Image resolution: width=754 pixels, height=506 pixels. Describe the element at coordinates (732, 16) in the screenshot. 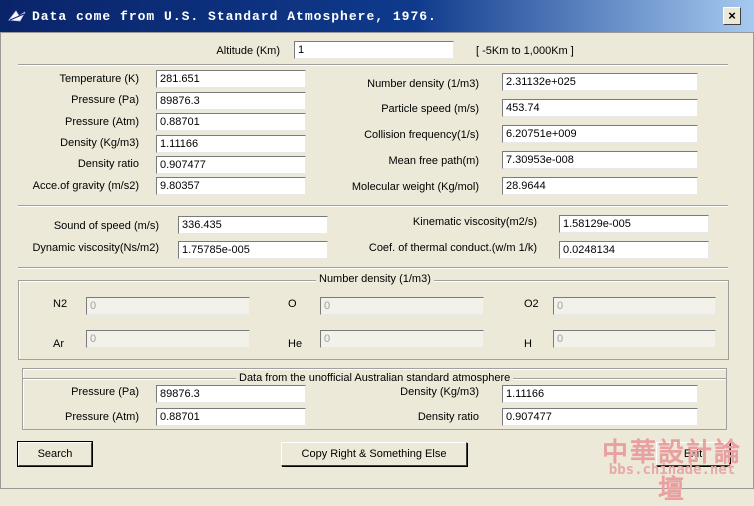

I see `close-button: ×` at that location.